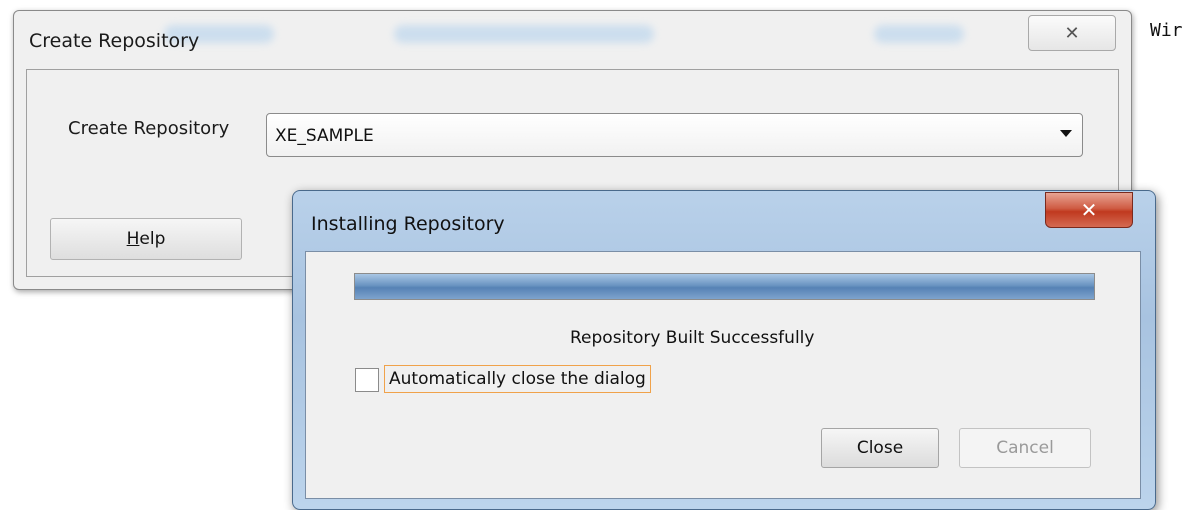  What do you see at coordinates (324, 136) in the screenshot?
I see `repository-select-value: XE_SAMPLE` at bounding box center [324, 136].